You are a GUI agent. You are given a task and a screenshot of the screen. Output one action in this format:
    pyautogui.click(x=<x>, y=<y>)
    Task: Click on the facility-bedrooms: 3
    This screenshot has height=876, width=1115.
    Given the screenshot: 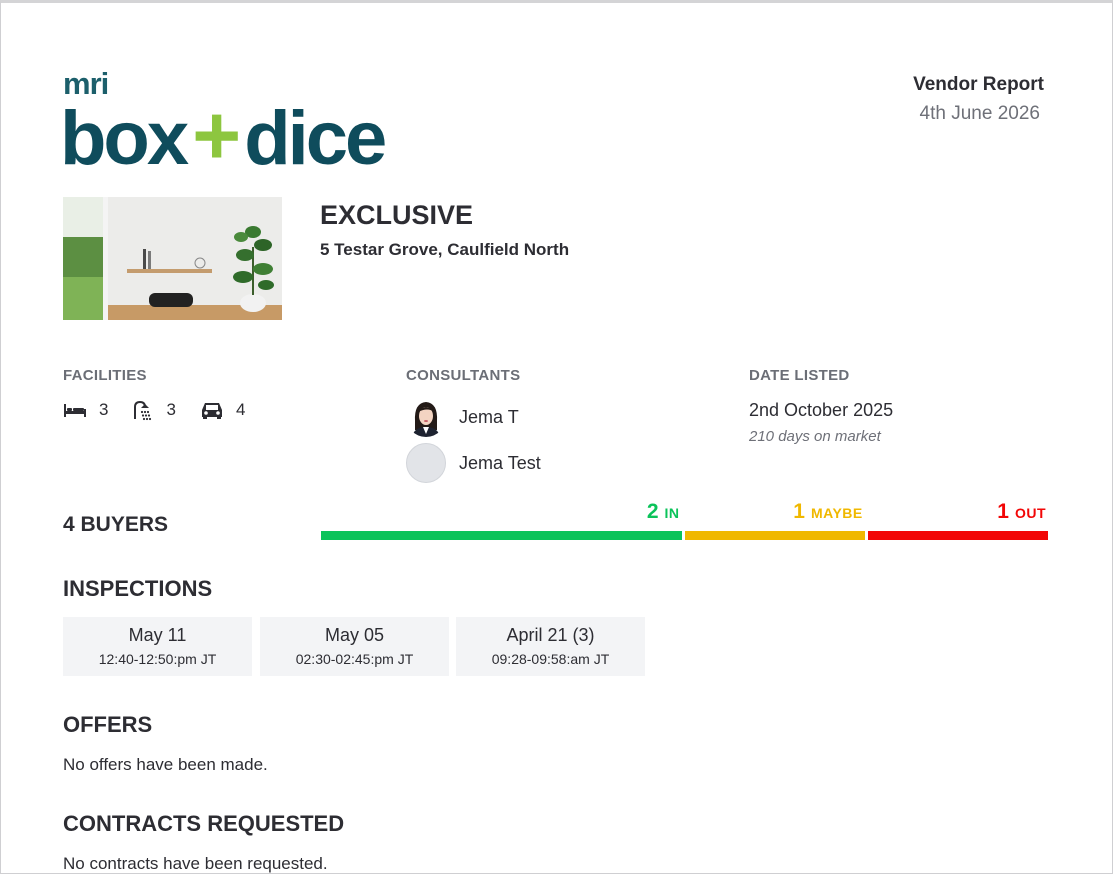 What is the action you would take?
    pyautogui.click(x=85, y=410)
    